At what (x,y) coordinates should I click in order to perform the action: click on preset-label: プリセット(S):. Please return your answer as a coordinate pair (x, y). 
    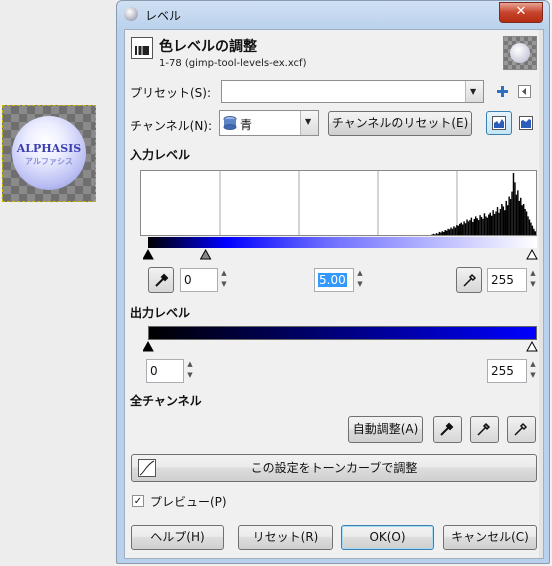
    Looking at the image, I should click on (171, 93).